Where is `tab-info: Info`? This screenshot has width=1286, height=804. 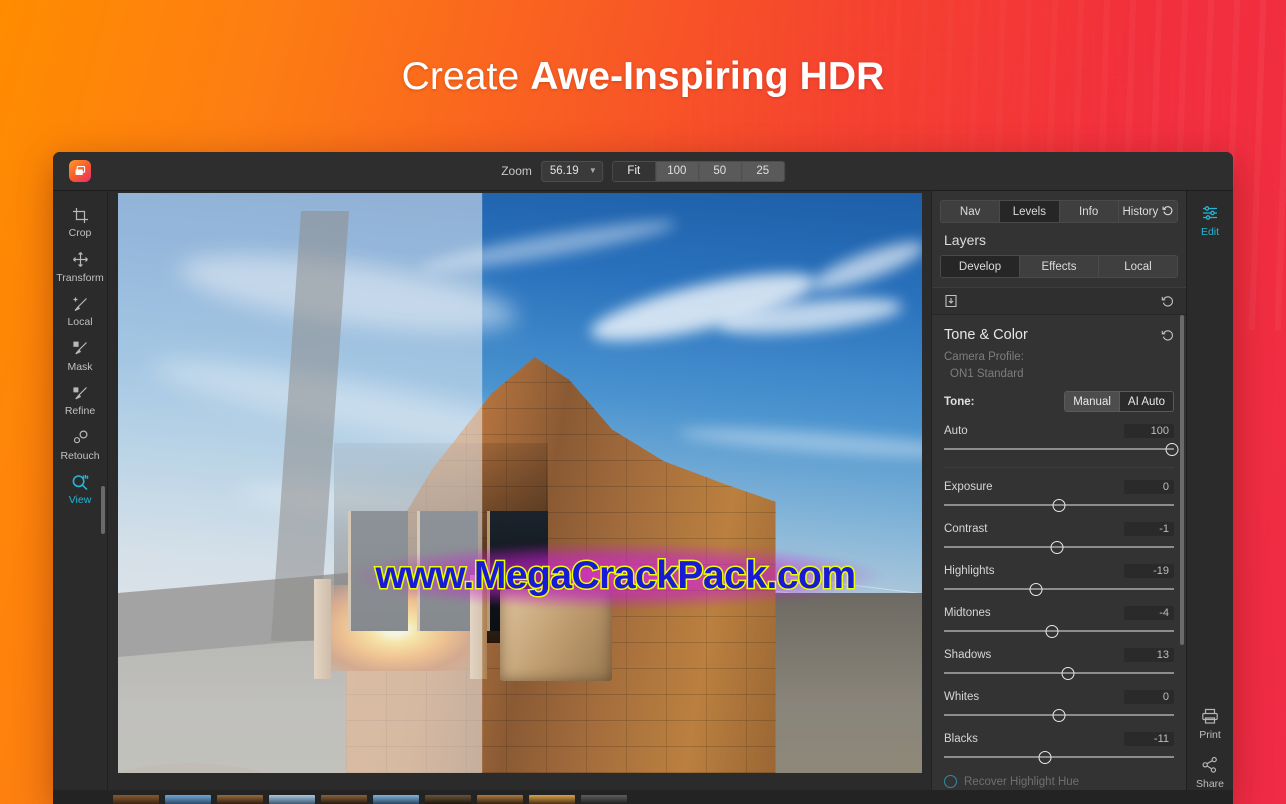 tab-info: Info is located at coordinates (1089, 211).